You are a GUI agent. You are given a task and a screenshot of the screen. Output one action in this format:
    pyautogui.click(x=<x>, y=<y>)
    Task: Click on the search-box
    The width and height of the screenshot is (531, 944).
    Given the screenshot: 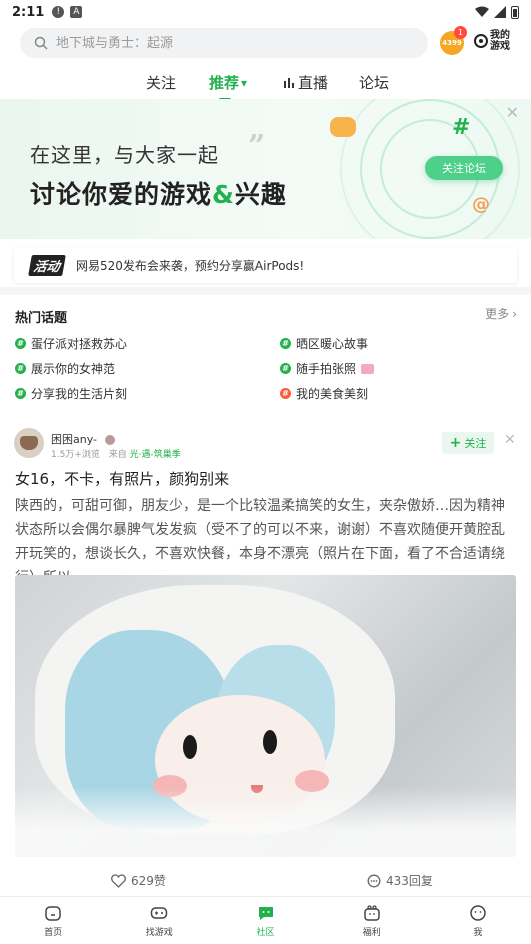 What is the action you would take?
    pyautogui.click(x=224, y=43)
    